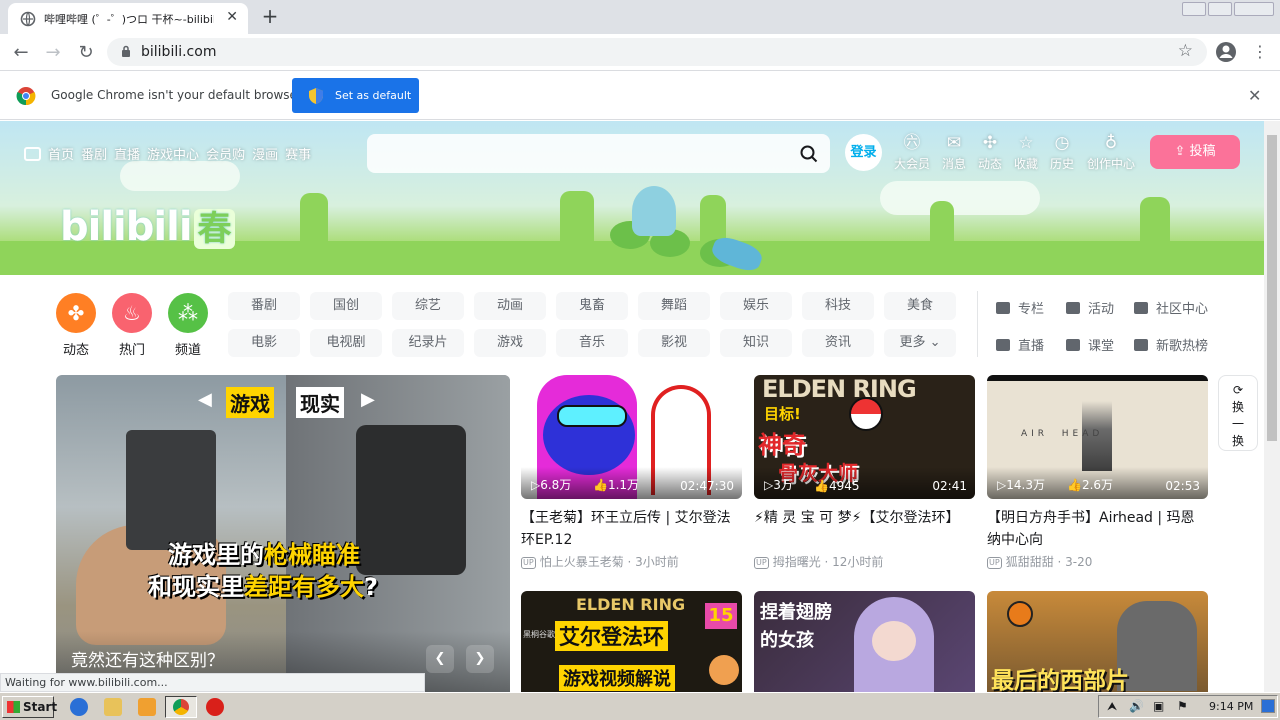  I want to click on category-button: 动画, so click(510, 306).